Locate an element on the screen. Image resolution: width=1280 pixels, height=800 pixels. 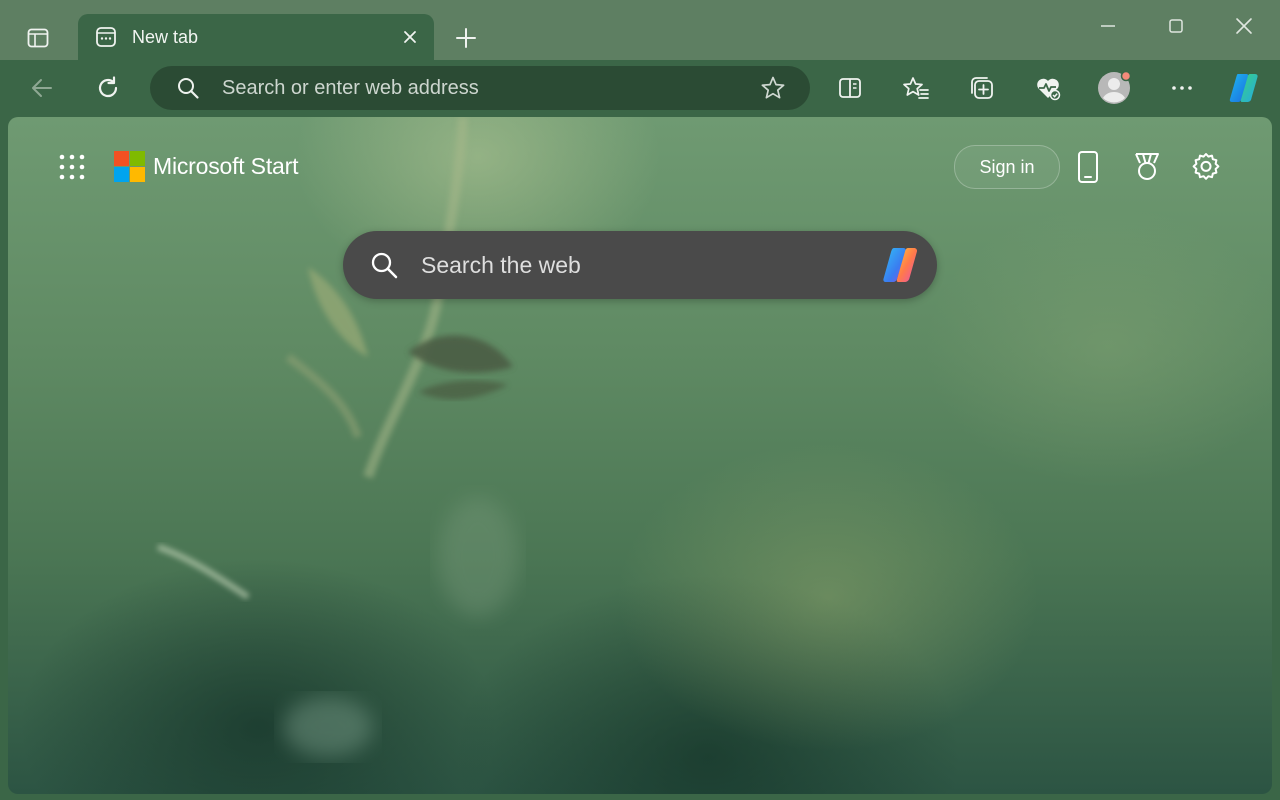
split-screen-icon is located at coordinates (850, 88).